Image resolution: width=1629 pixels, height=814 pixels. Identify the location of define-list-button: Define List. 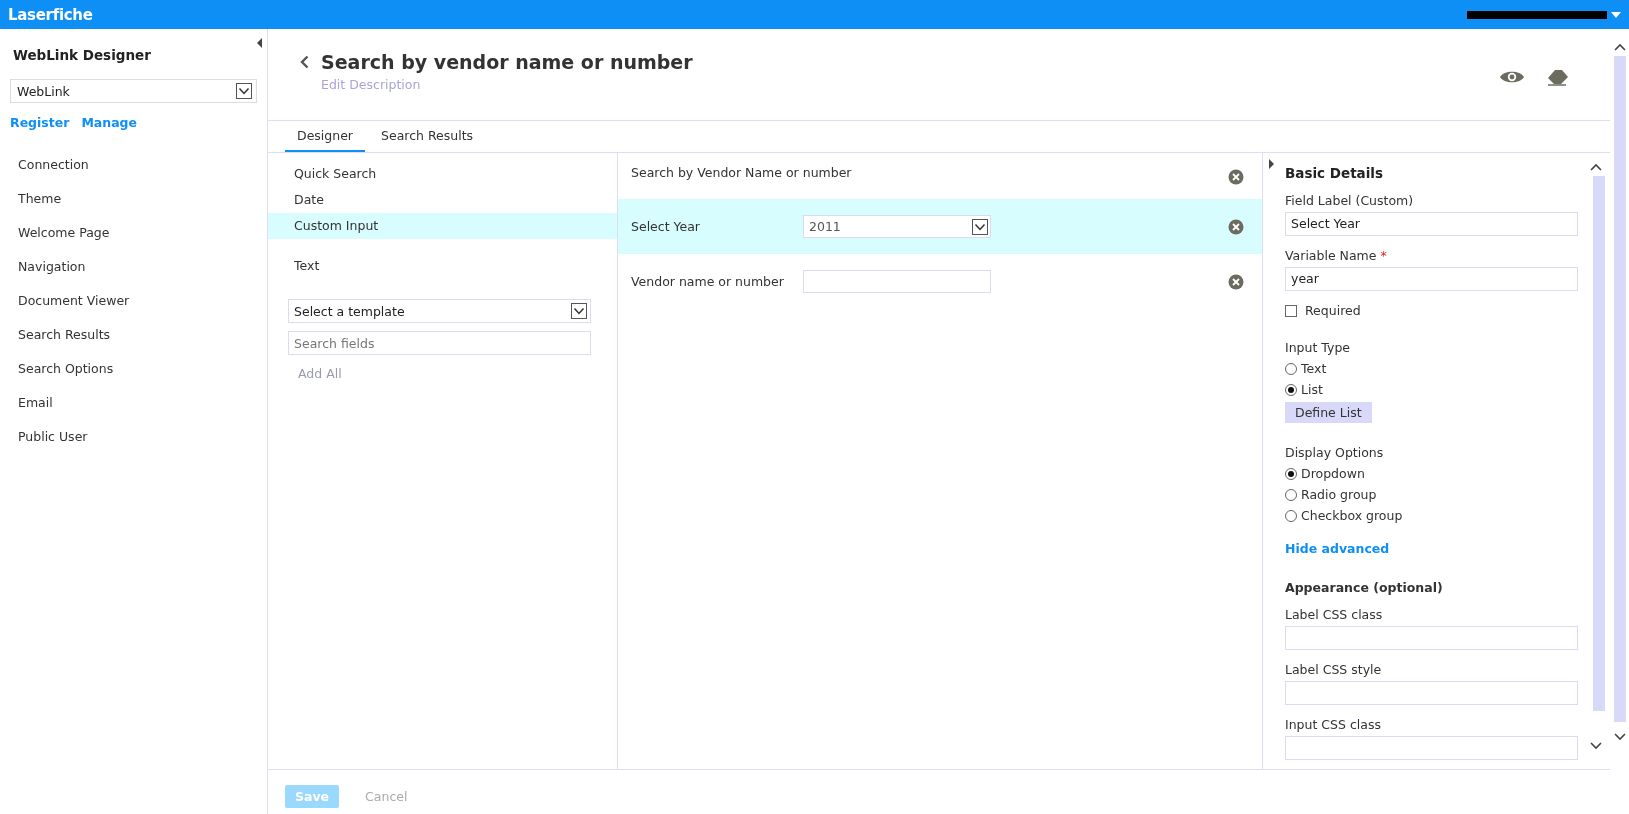
(1328, 412).